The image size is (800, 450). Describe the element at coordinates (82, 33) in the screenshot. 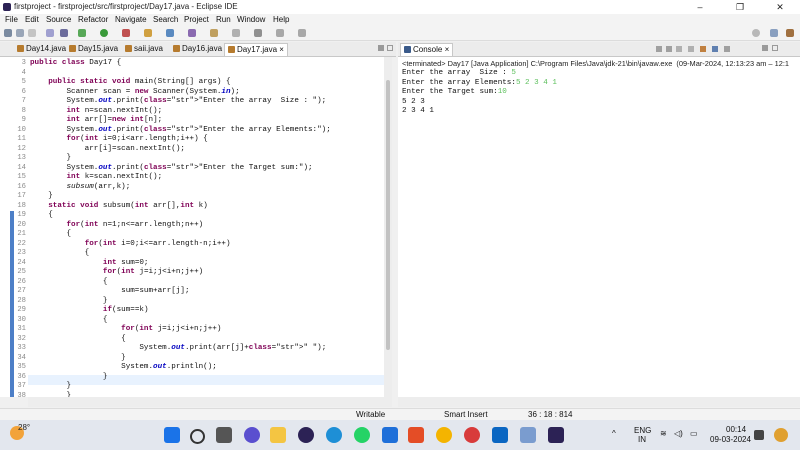

I see `debug-icon` at that location.